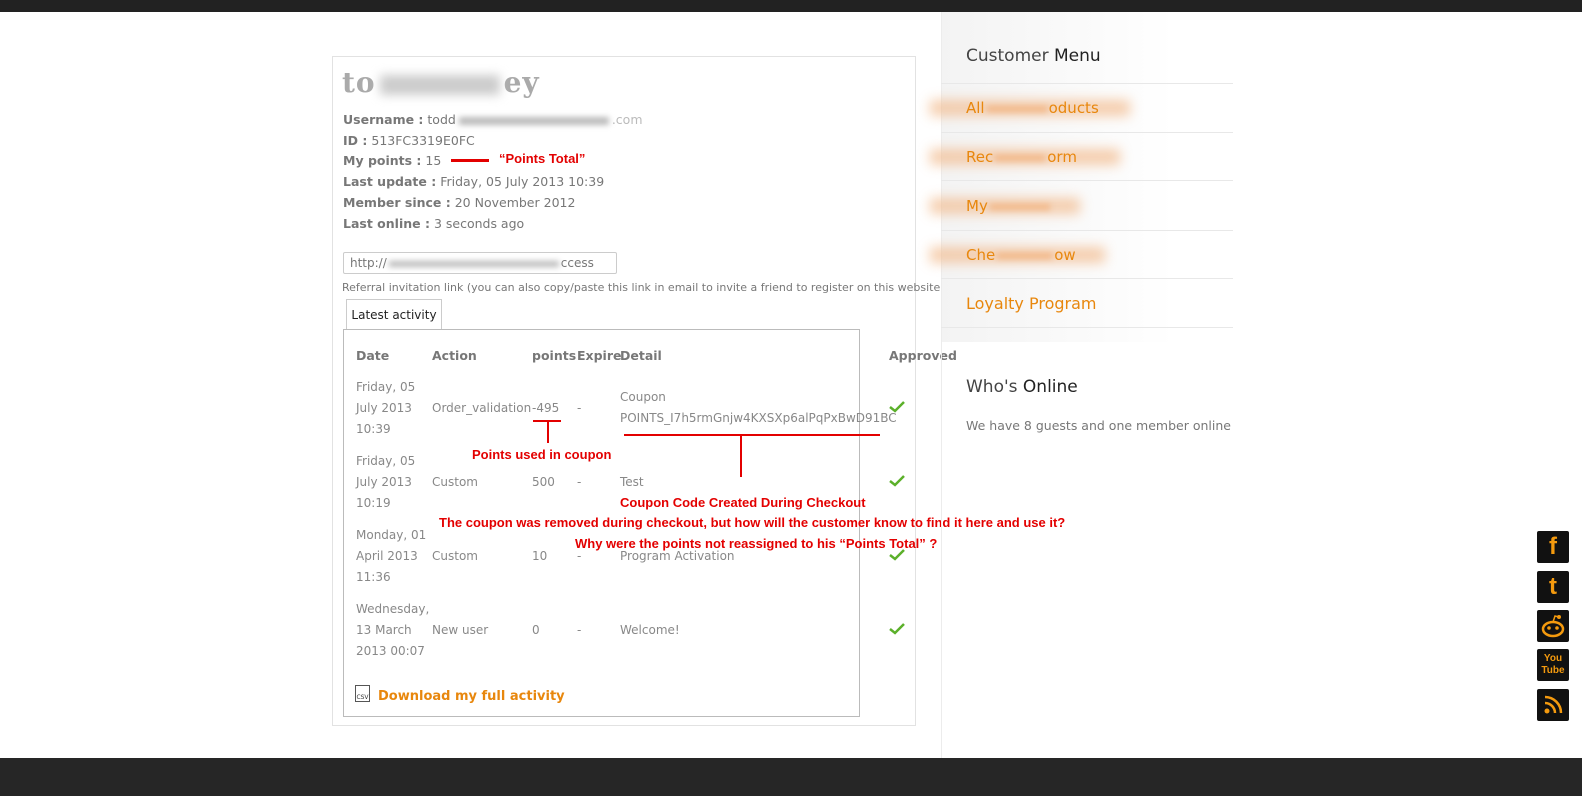  I want to click on col-expire-header: Expire, so click(599, 355).